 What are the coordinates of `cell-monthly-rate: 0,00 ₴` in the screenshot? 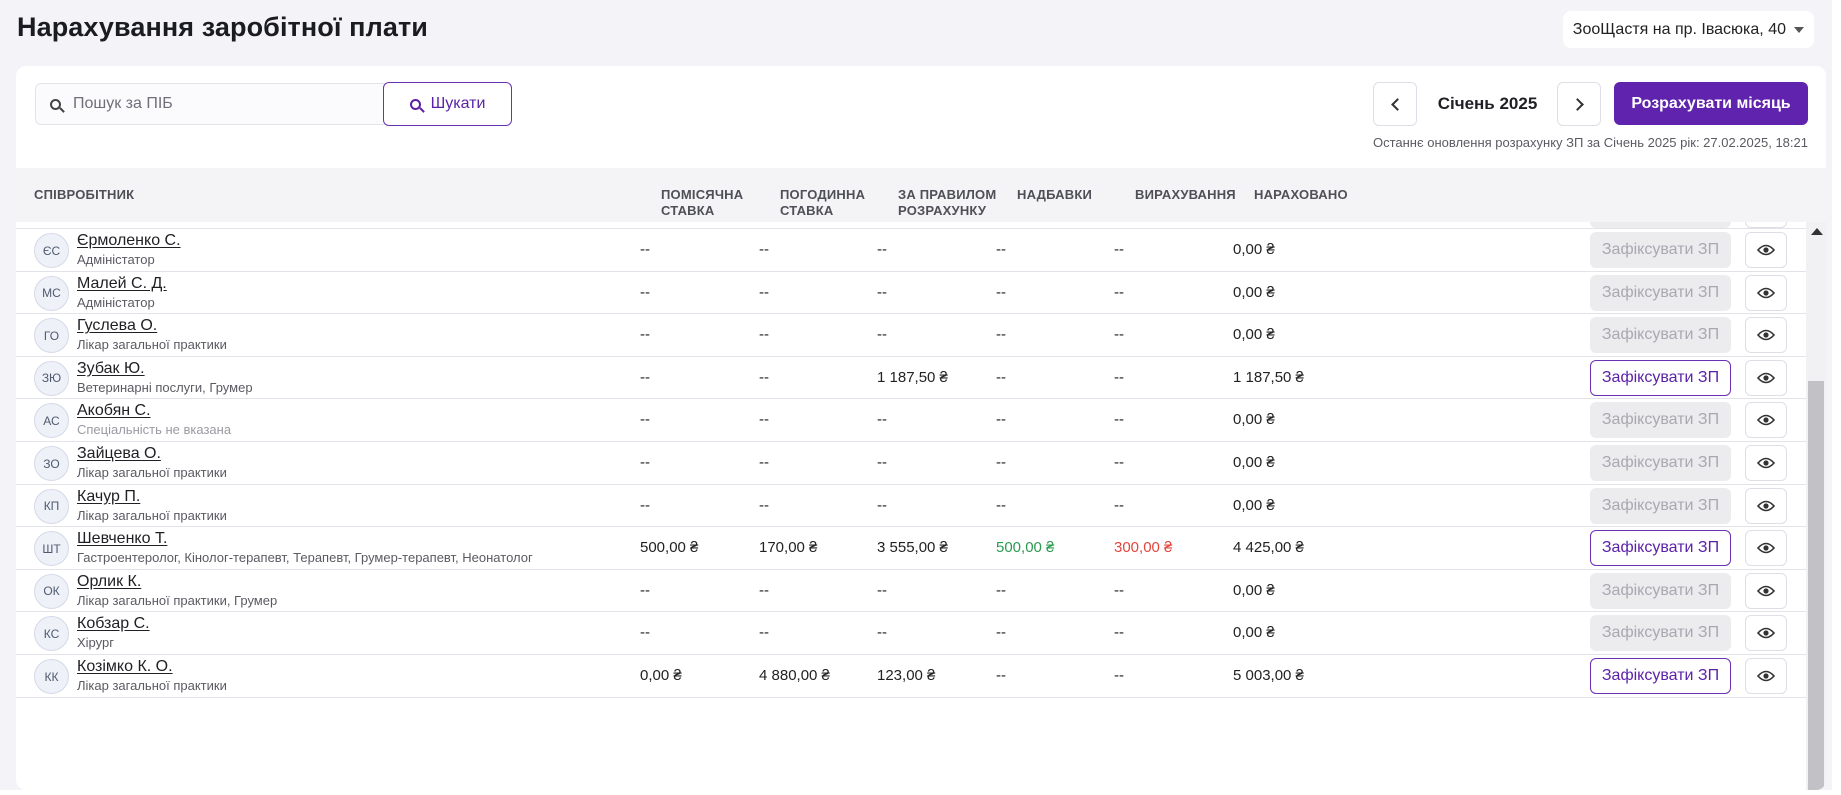 It's located at (661, 675).